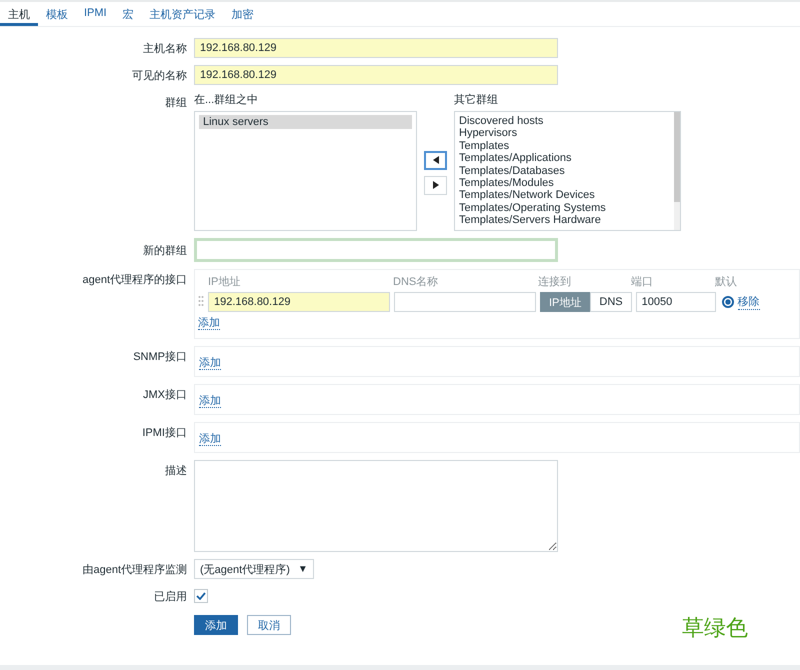  Describe the element at coordinates (555, 281) in the screenshot. I see `column-header: 连接到` at that location.